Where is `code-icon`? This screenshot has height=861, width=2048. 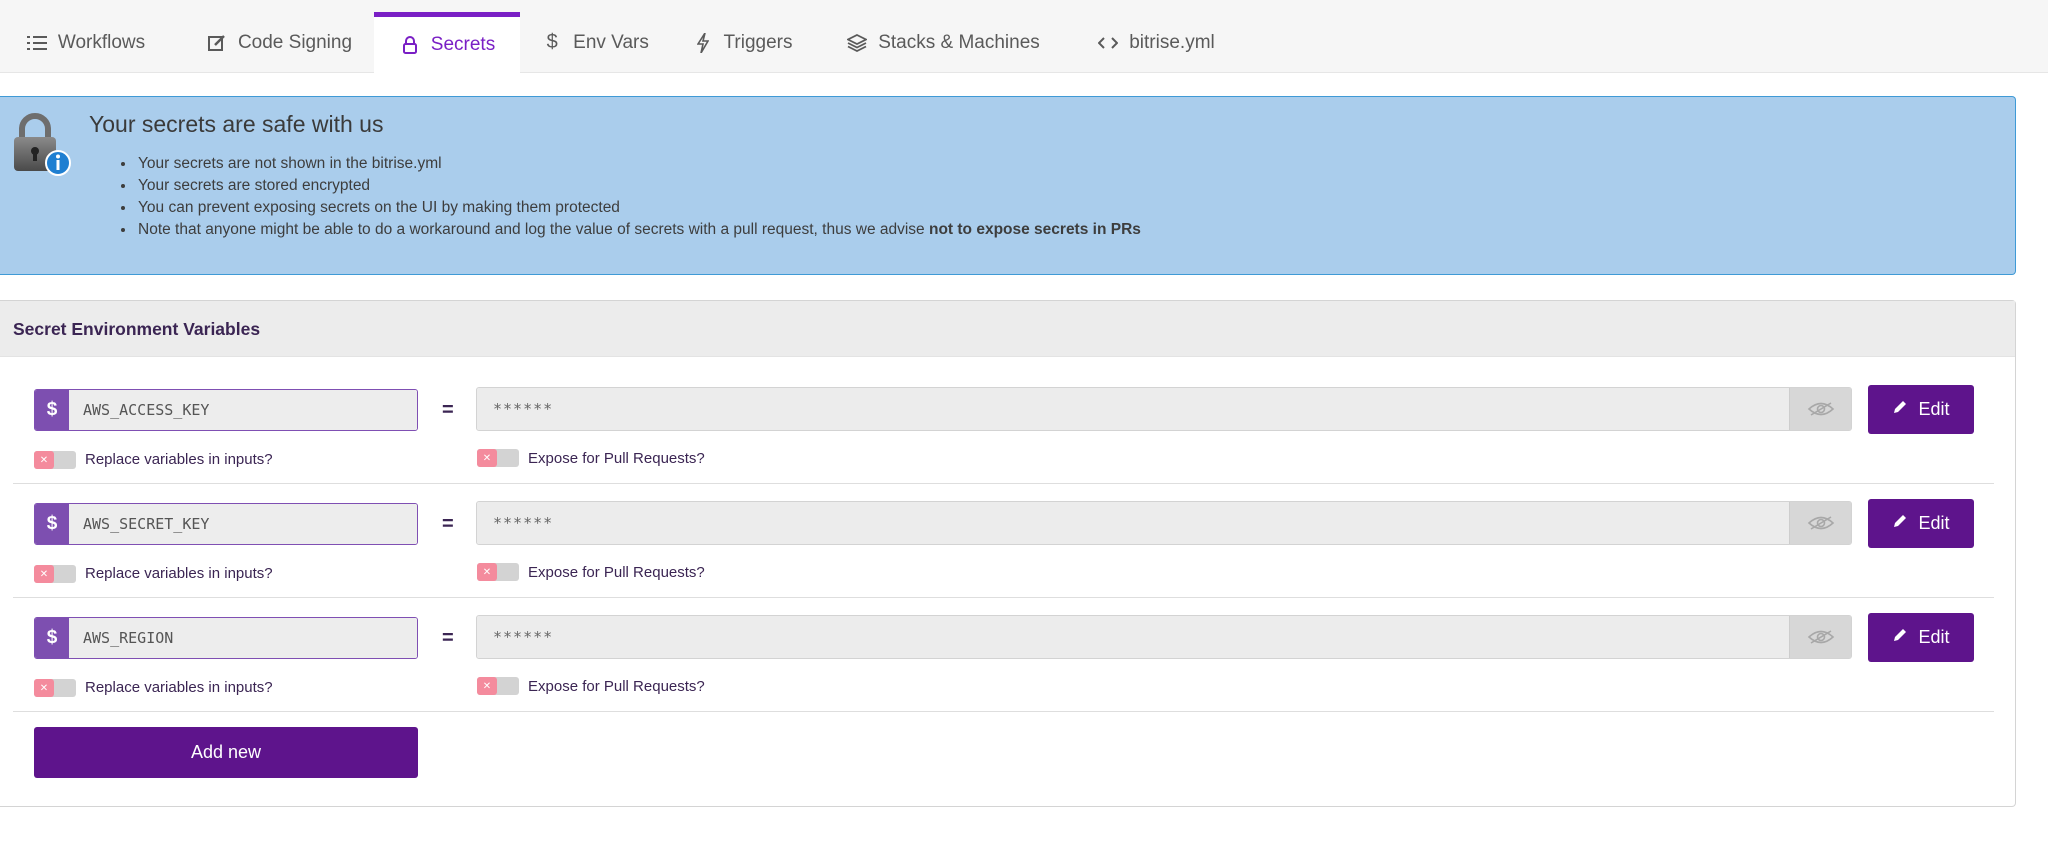
code-icon is located at coordinates (1108, 43).